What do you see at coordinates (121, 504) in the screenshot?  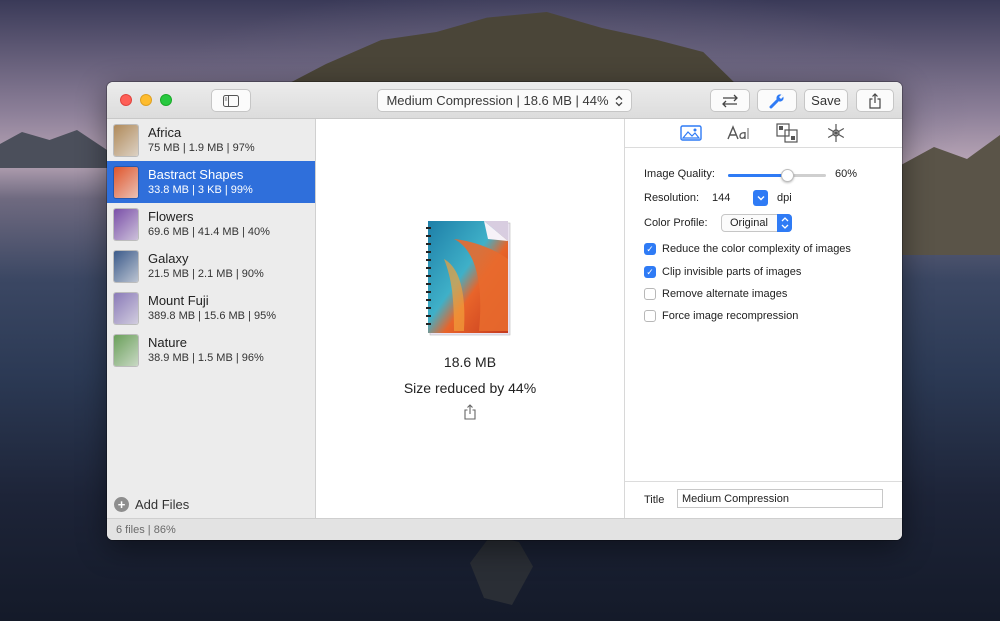 I see `plus-circle-icon: +` at bounding box center [121, 504].